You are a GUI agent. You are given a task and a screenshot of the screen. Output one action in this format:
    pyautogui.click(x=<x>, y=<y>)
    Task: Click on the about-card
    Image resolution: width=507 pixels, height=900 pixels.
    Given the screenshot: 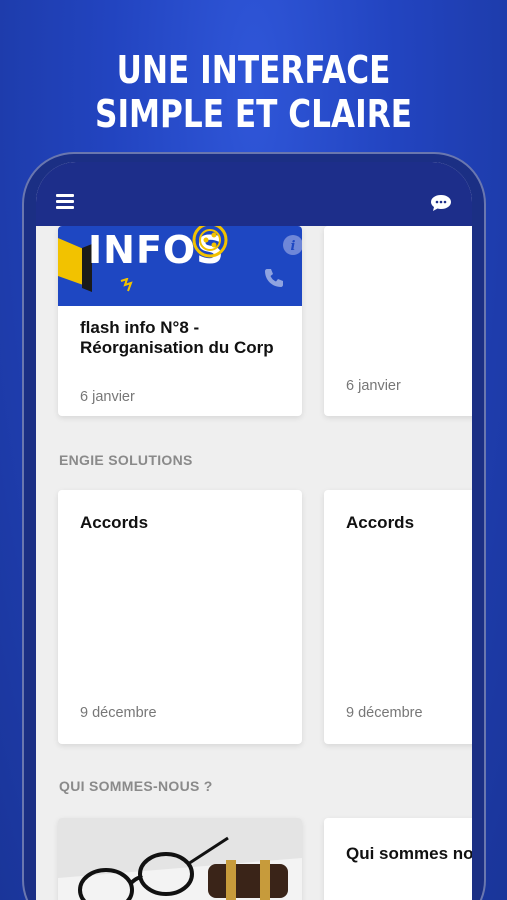 What is the action you would take?
    pyautogui.click(x=180, y=859)
    